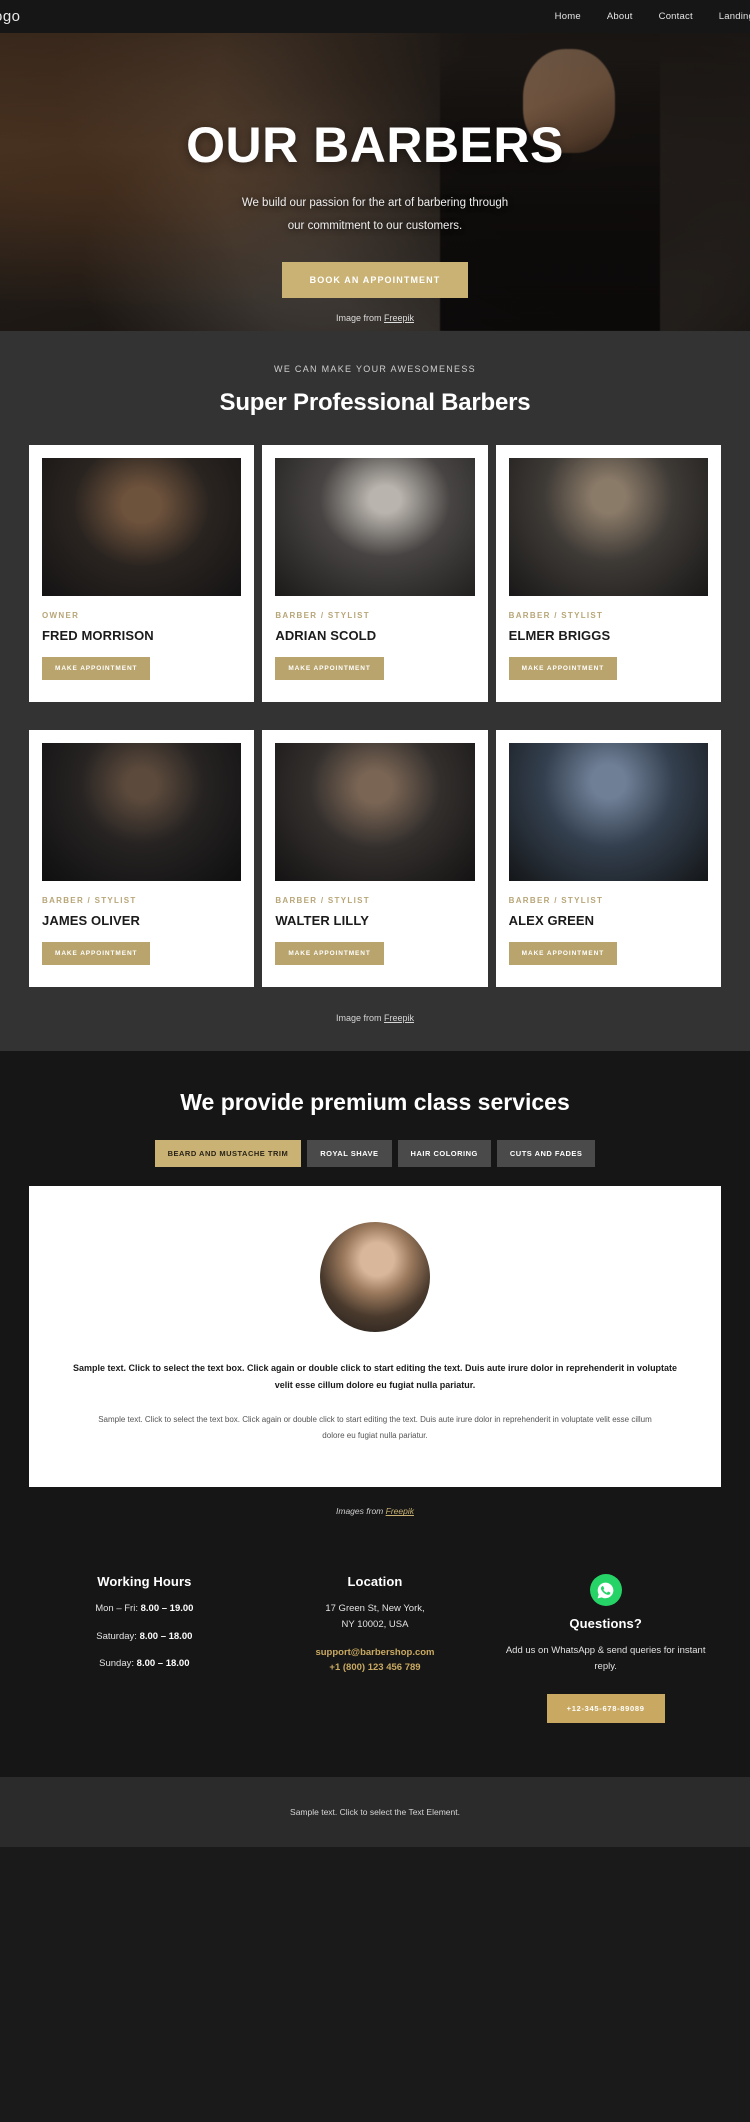 The image size is (750, 2122). Describe the element at coordinates (559, 635) in the screenshot. I see `barber-name: ELMER BRIGGS` at that location.